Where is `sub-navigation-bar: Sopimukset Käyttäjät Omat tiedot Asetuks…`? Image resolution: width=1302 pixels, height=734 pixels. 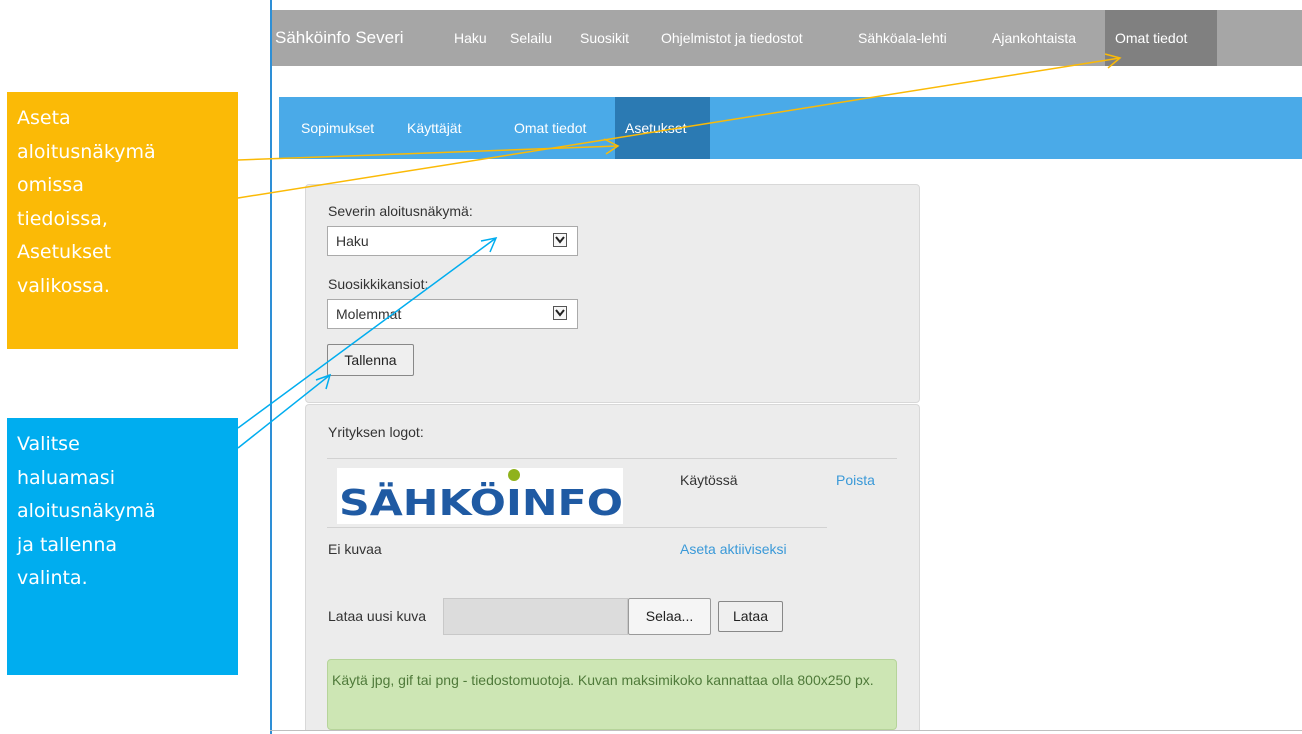
sub-navigation-bar: Sopimukset Käyttäjät Omat tiedot Asetuks… is located at coordinates (790, 128).